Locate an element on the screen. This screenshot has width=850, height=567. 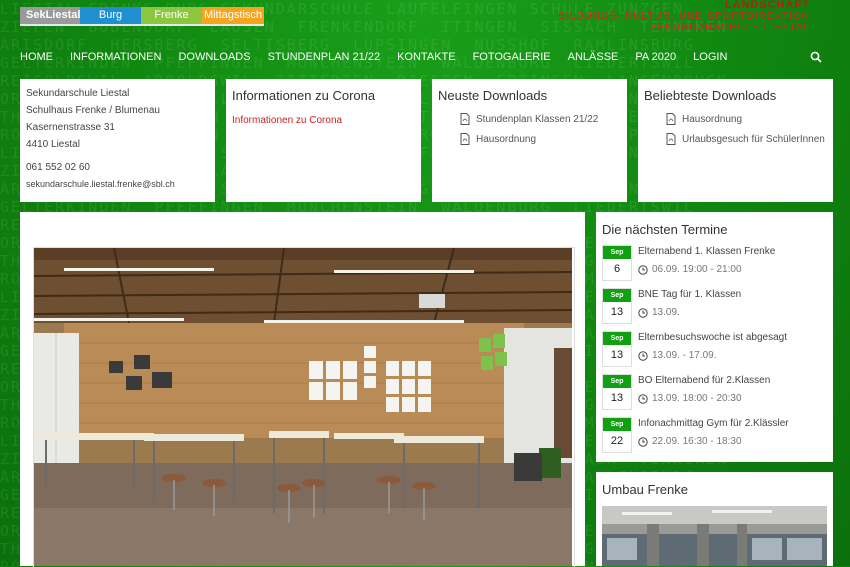
event-item: Sep 13 BNE Tag für 1. Klassen 13.09. is located at coordinates (714, 306).